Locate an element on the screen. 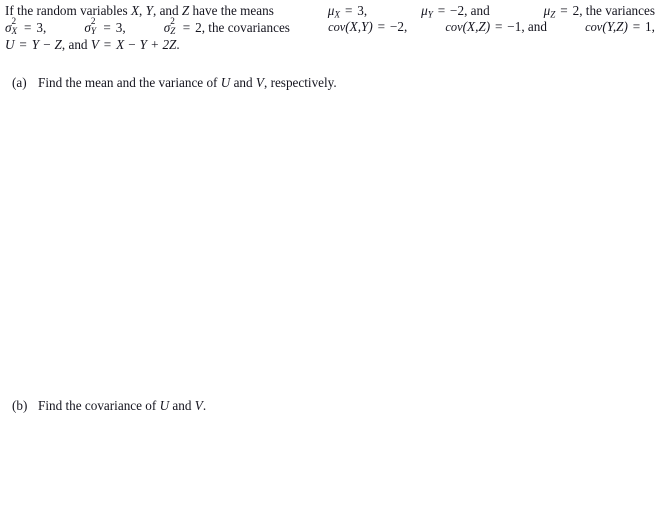 The image size is (660, 508). mu-y-equals: = is located at coordinates (441, 10).